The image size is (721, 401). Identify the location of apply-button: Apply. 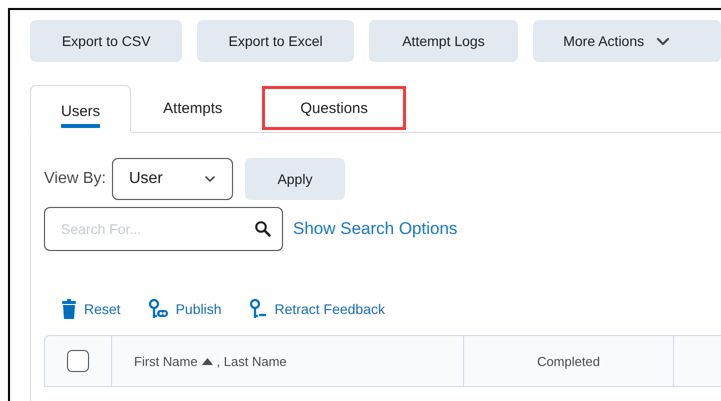
(294, 179).